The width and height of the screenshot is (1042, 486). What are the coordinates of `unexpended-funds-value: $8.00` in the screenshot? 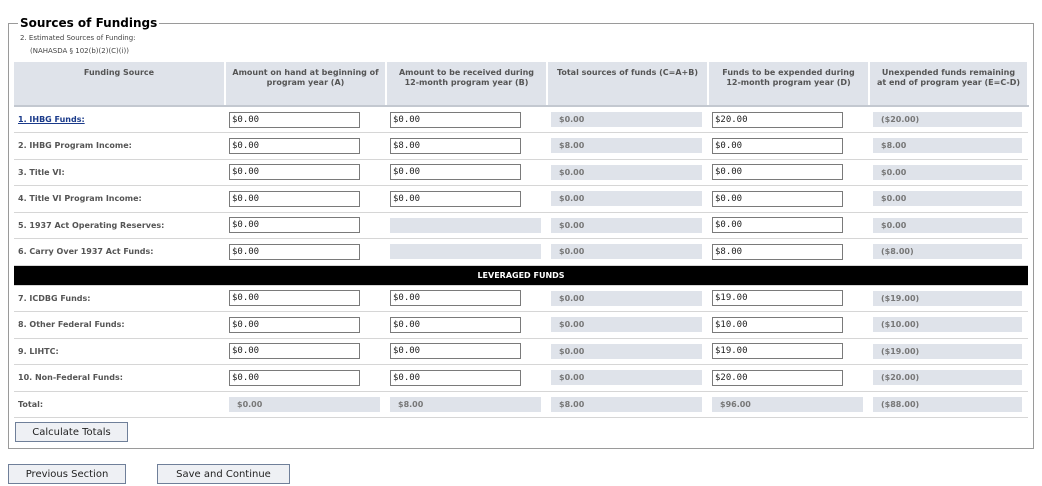 It's located at (947, 146).